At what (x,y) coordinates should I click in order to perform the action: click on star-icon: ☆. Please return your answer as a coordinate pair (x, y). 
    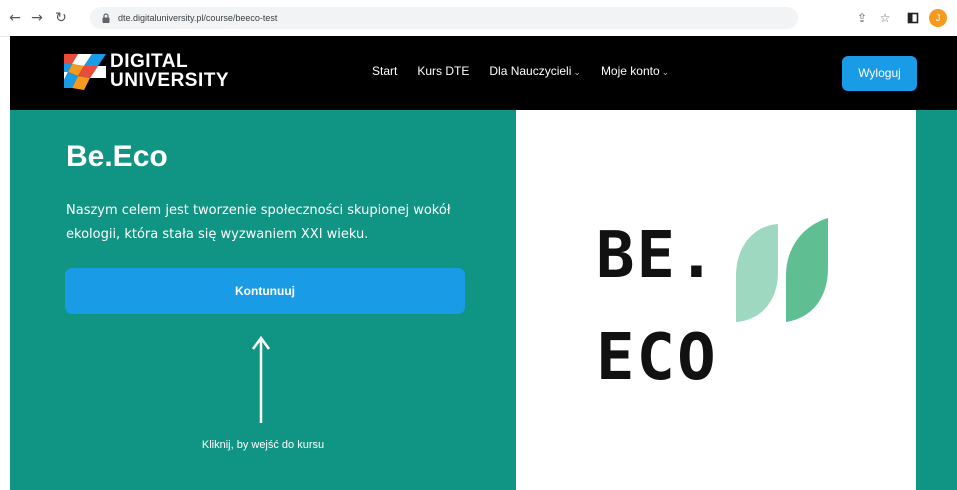
    Looking at the image, I should click on (885, 18).